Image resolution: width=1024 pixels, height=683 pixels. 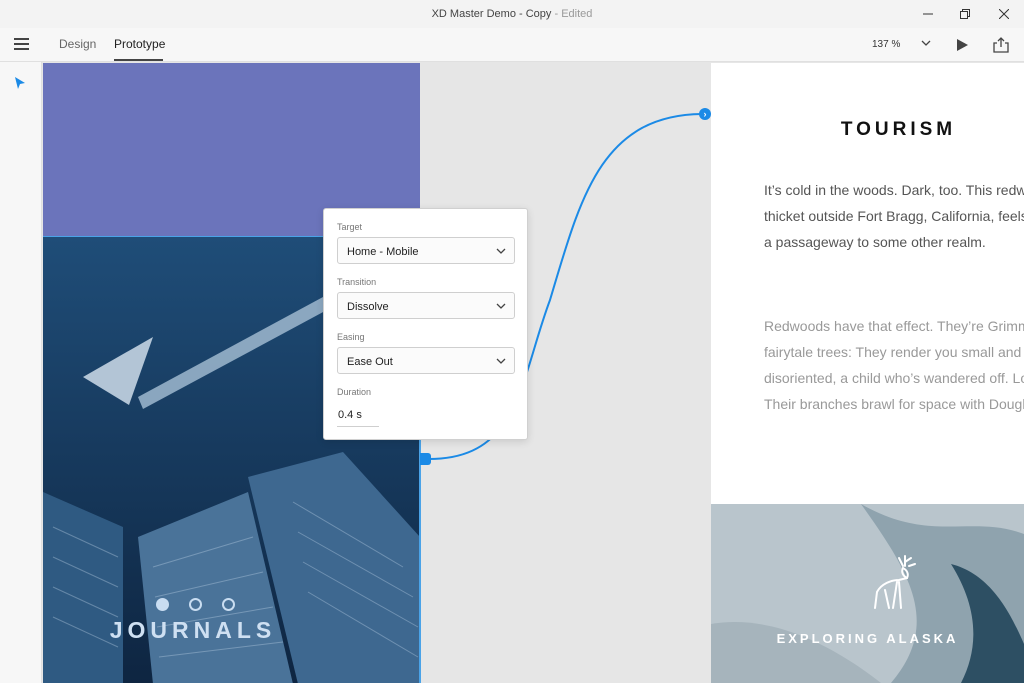 I want to click on transition-select: Dissolve, so click(x=426, y=305).